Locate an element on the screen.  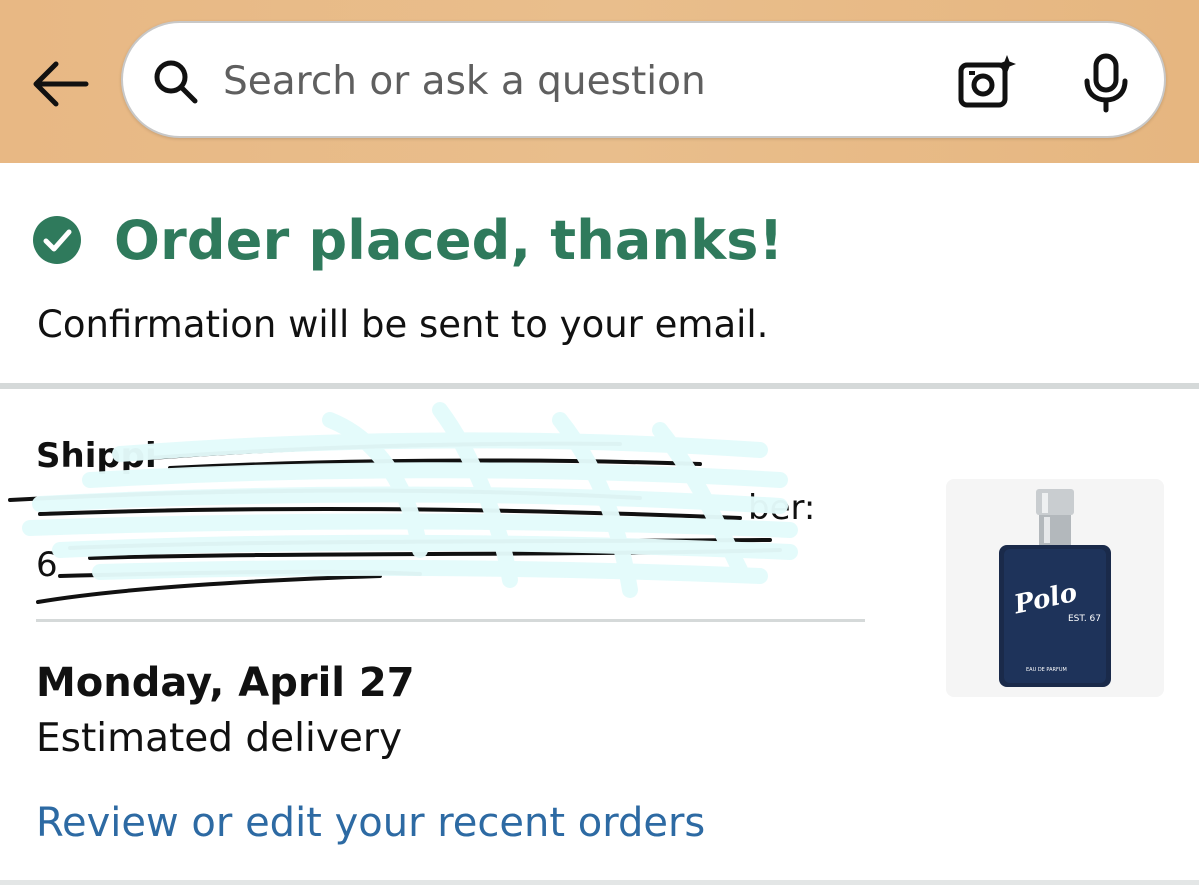
order-confirmation-header: Order placed, thanks! is located at coordinates (407, 240).